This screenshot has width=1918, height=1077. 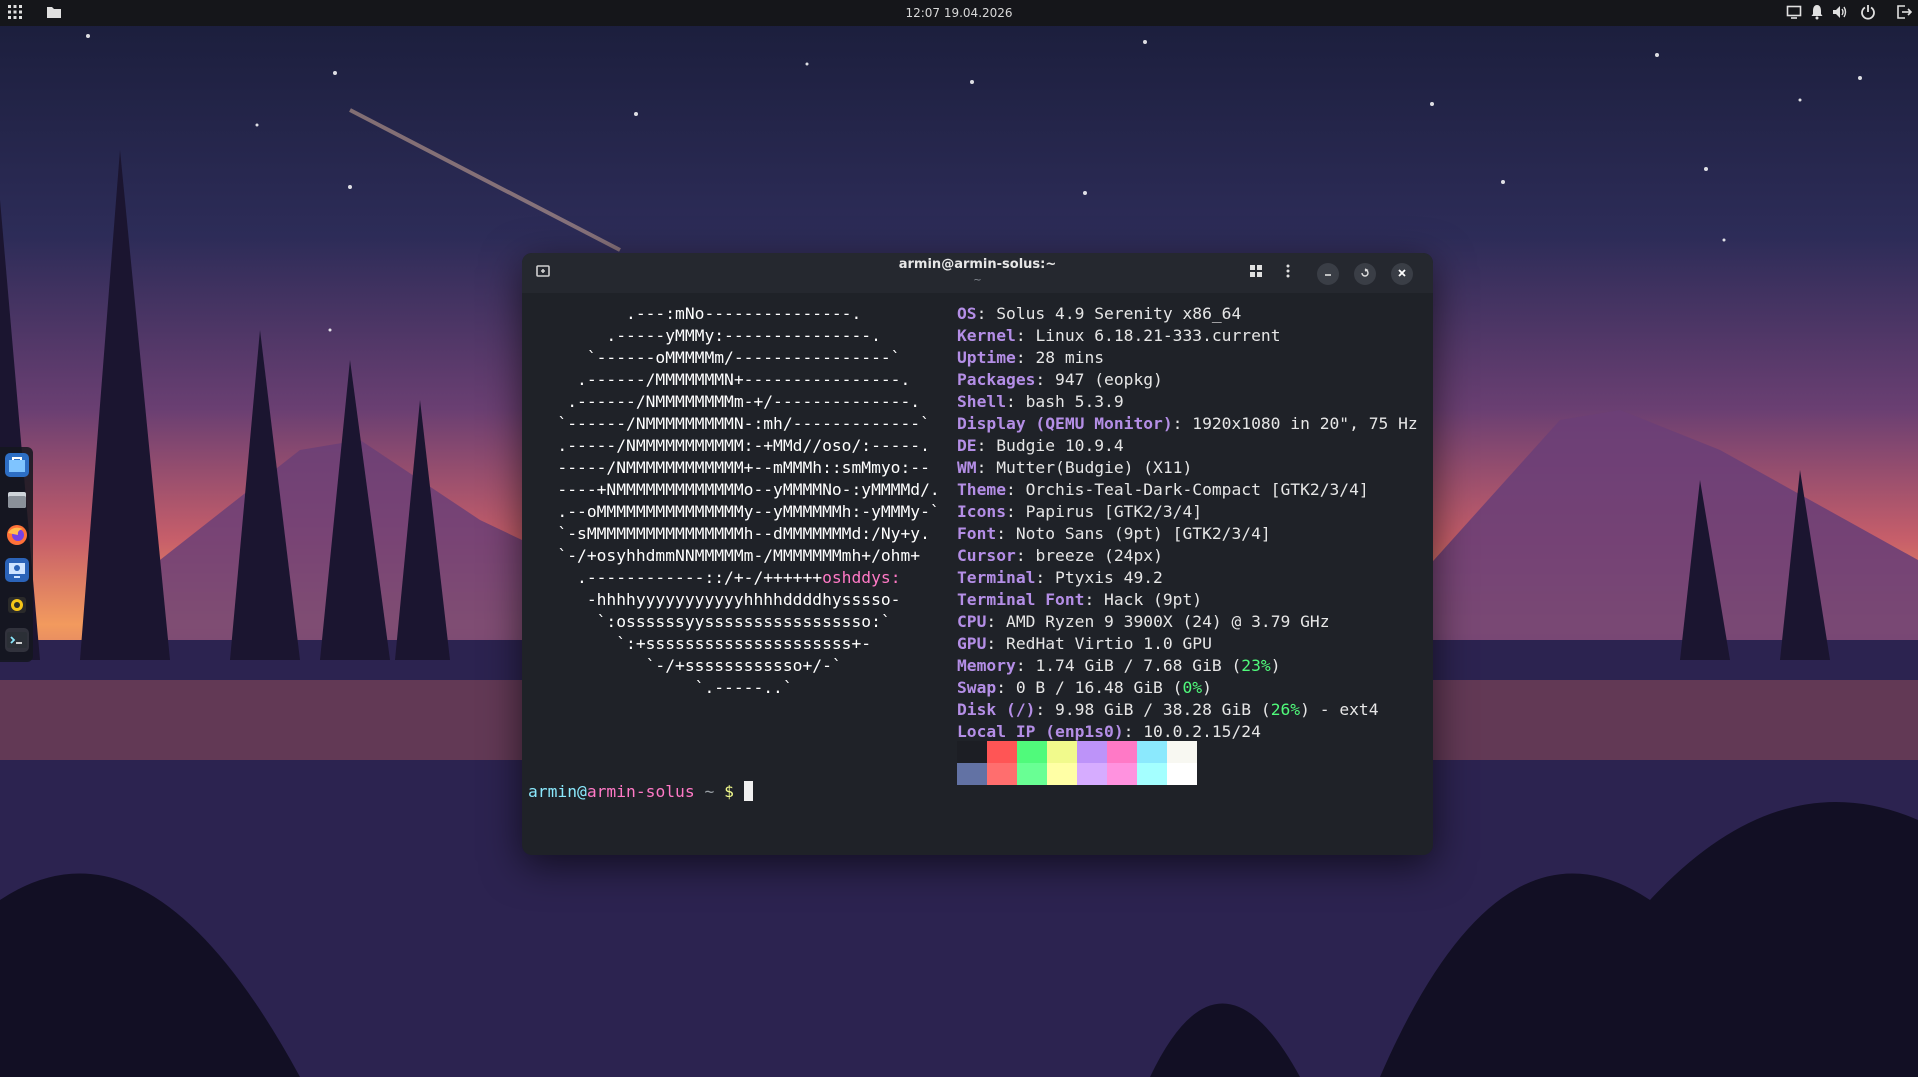 What do you see at coordinates (17, 500) in the screenshot?
I see `files-icon` at bounding box center [17, 500].